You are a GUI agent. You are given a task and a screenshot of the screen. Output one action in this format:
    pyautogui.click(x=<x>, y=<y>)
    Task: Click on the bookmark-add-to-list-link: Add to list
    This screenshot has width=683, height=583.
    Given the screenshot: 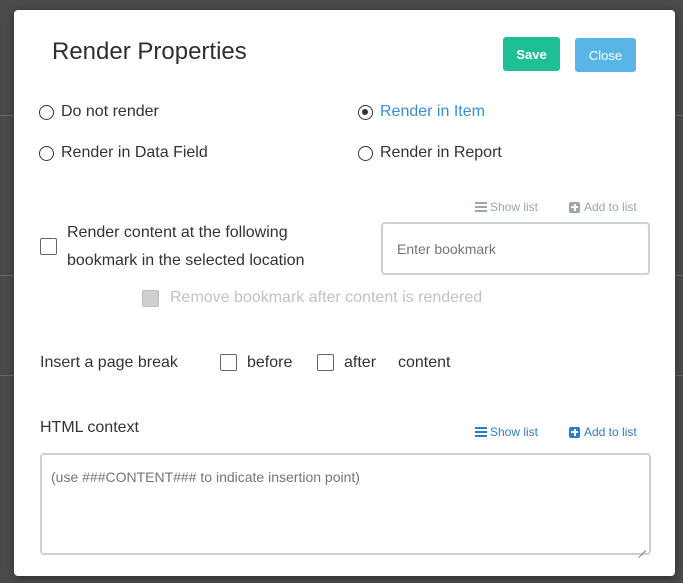 What is the action you would take?
    pyautogui.click(x=603, y=207)
    